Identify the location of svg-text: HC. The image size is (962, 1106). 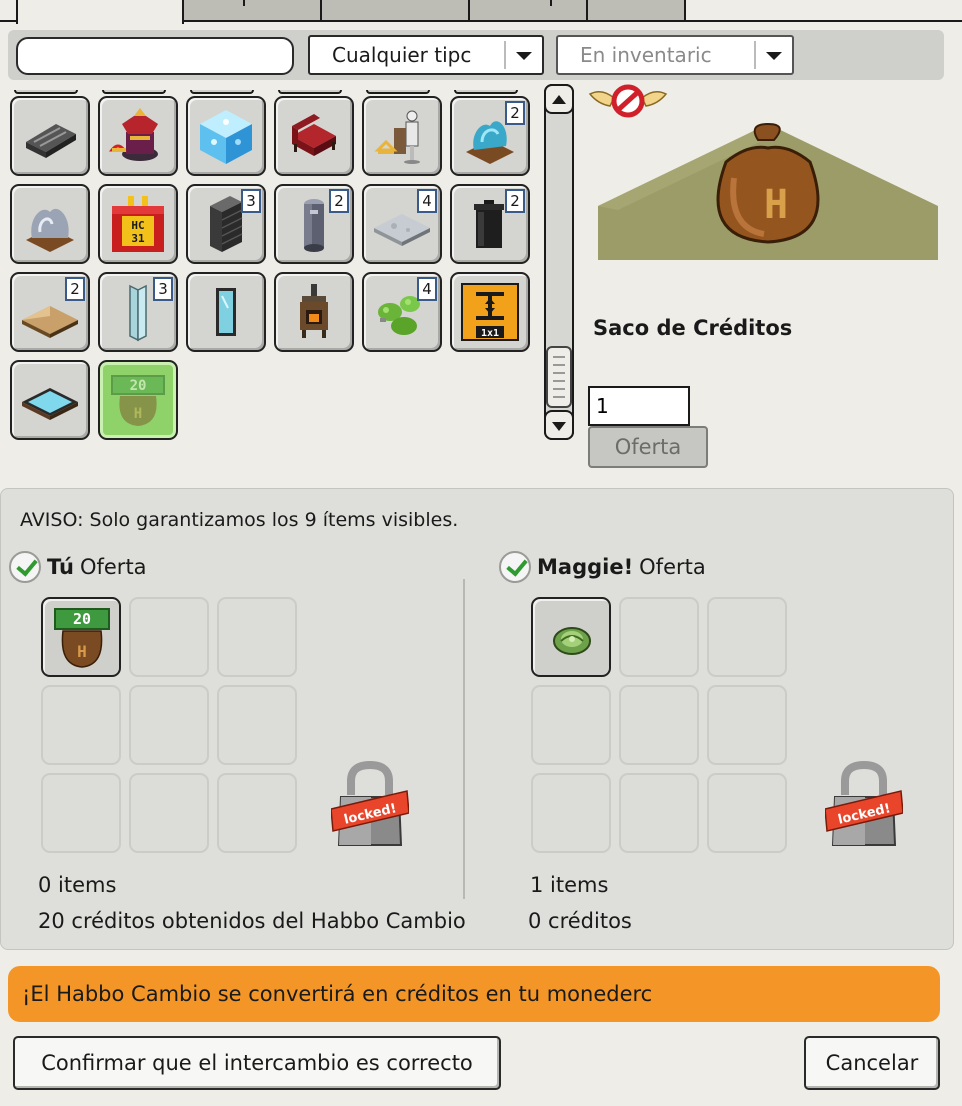
(137, 225).